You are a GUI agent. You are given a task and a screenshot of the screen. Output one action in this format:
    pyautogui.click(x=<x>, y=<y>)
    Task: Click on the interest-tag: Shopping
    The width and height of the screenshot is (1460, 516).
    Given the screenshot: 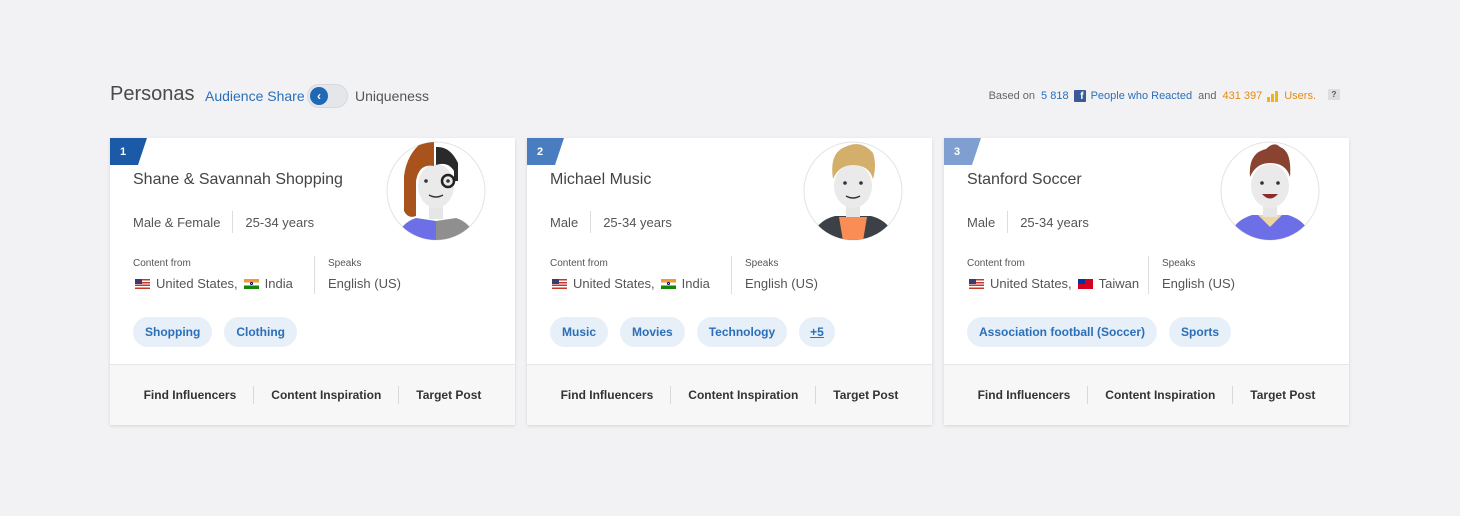 What is the action you would take?
    pyautogui.click(x=173, y=332)
    